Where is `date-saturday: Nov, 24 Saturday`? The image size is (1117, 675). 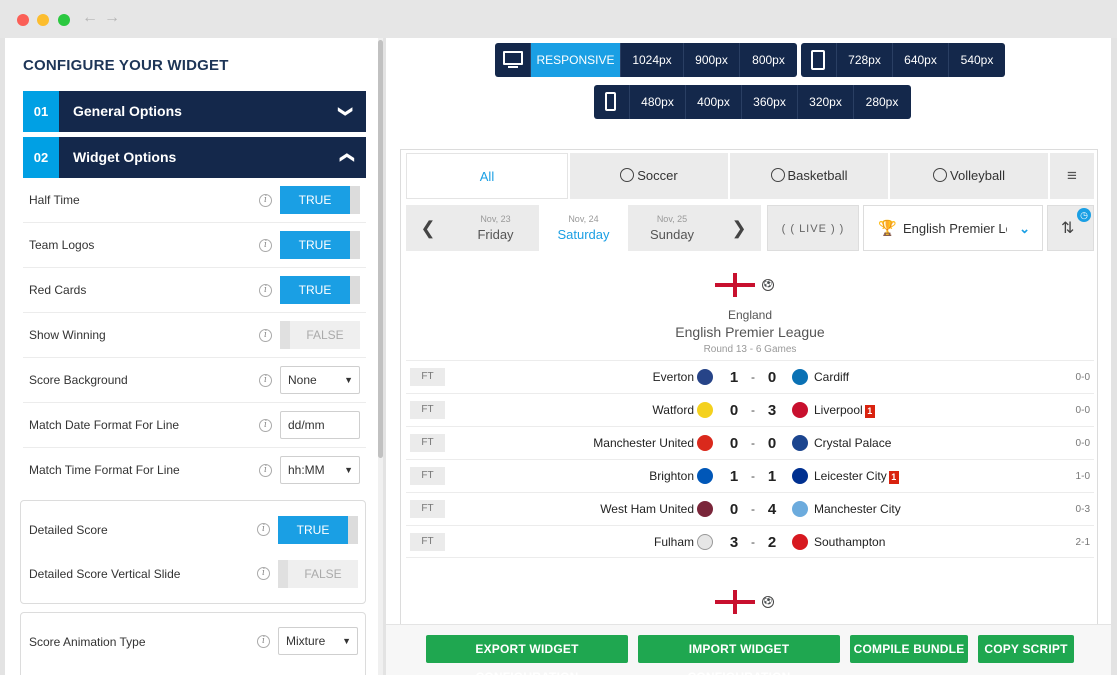 date-saturday: Nov, 24 Saturday is located at coordinates (583, 228).